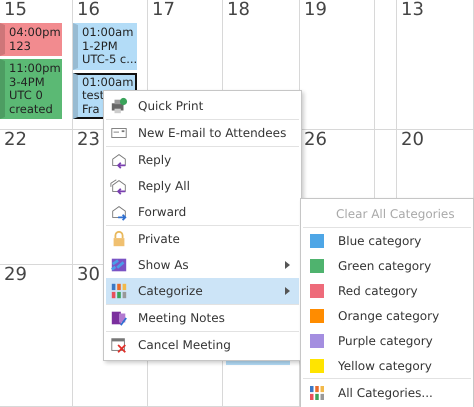 This screenshot has width=474, height=407. I want to click on day-number: 16, so click(88, 10).